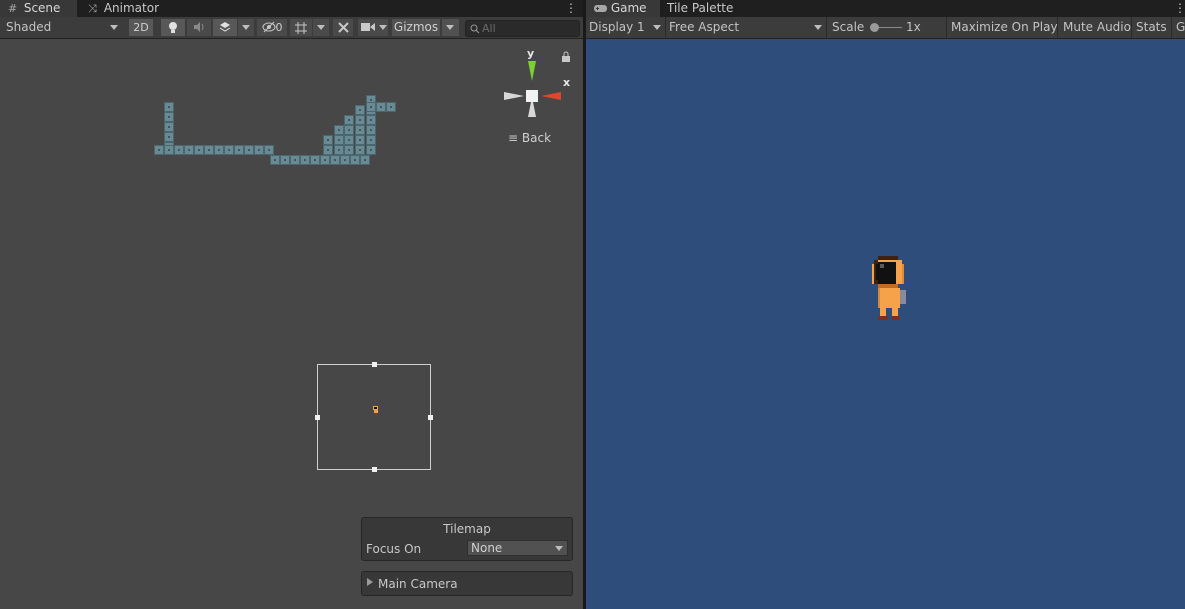  What do you see at coordinates (246, 27) in the screenshot?
I see `effects-dropdown-button` at bounding box center [246, 27].